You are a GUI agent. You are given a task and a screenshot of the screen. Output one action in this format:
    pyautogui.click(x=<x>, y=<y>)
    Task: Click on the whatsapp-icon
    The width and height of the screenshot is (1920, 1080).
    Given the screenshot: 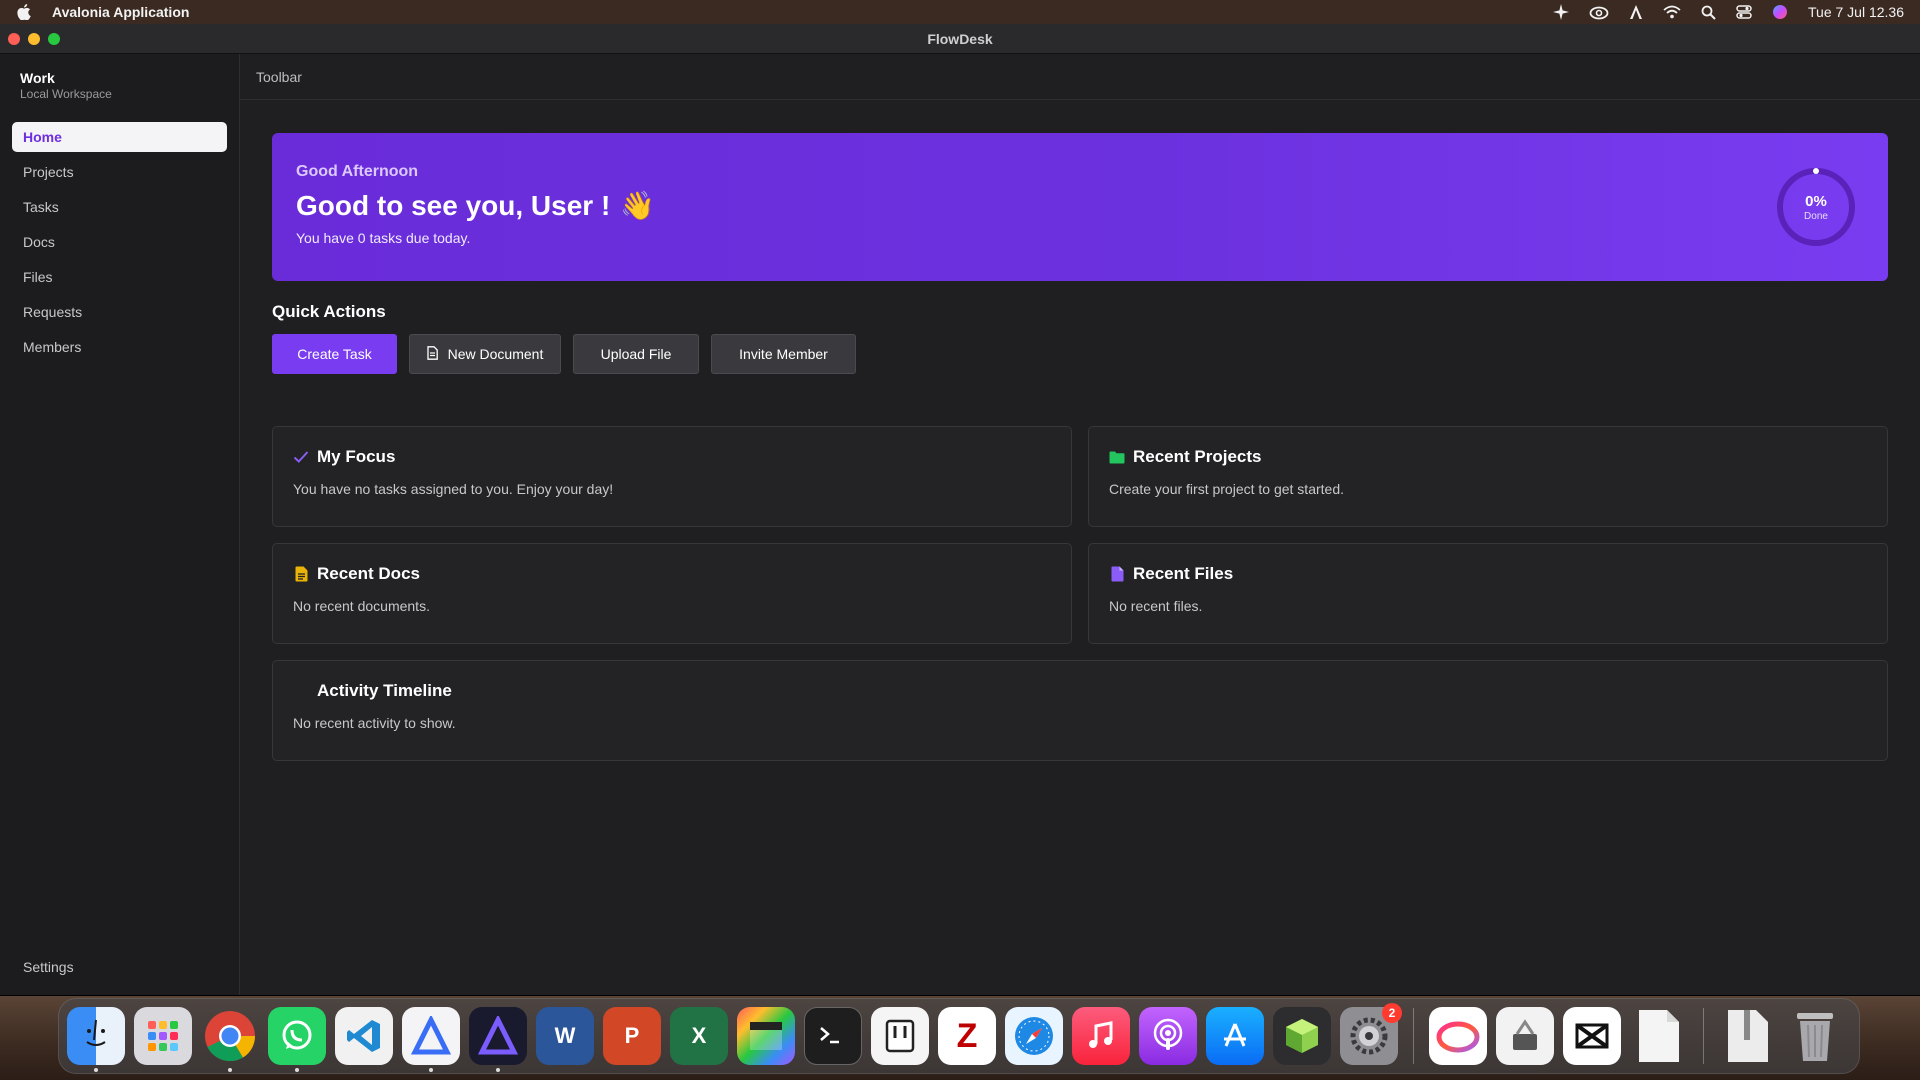 What is the action you would take?
    pyautogui.click(x=297, y=1039)
    